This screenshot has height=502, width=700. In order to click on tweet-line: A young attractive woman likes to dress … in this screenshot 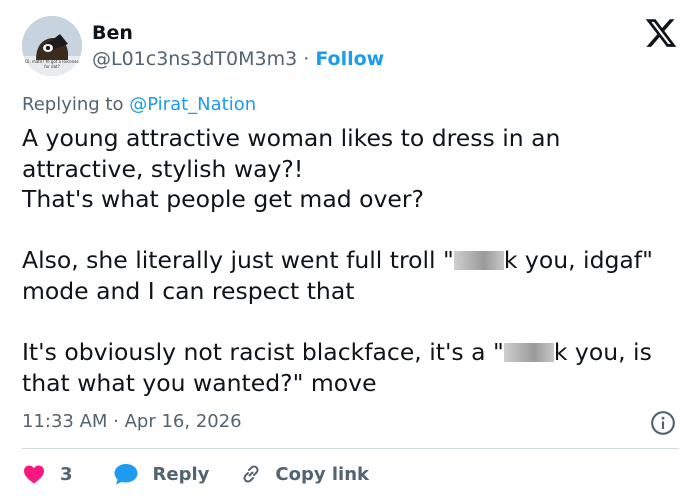, I will do `click(291, 153)`.